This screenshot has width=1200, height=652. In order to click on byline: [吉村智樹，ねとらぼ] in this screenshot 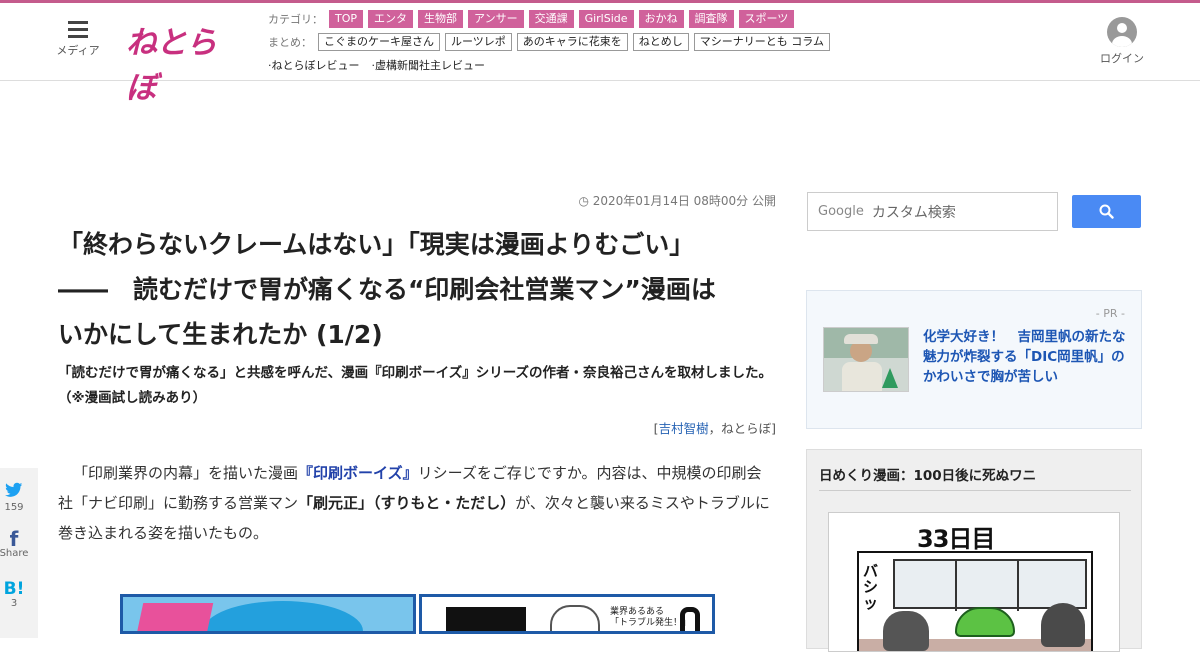, I will do `click(714, 428)`.